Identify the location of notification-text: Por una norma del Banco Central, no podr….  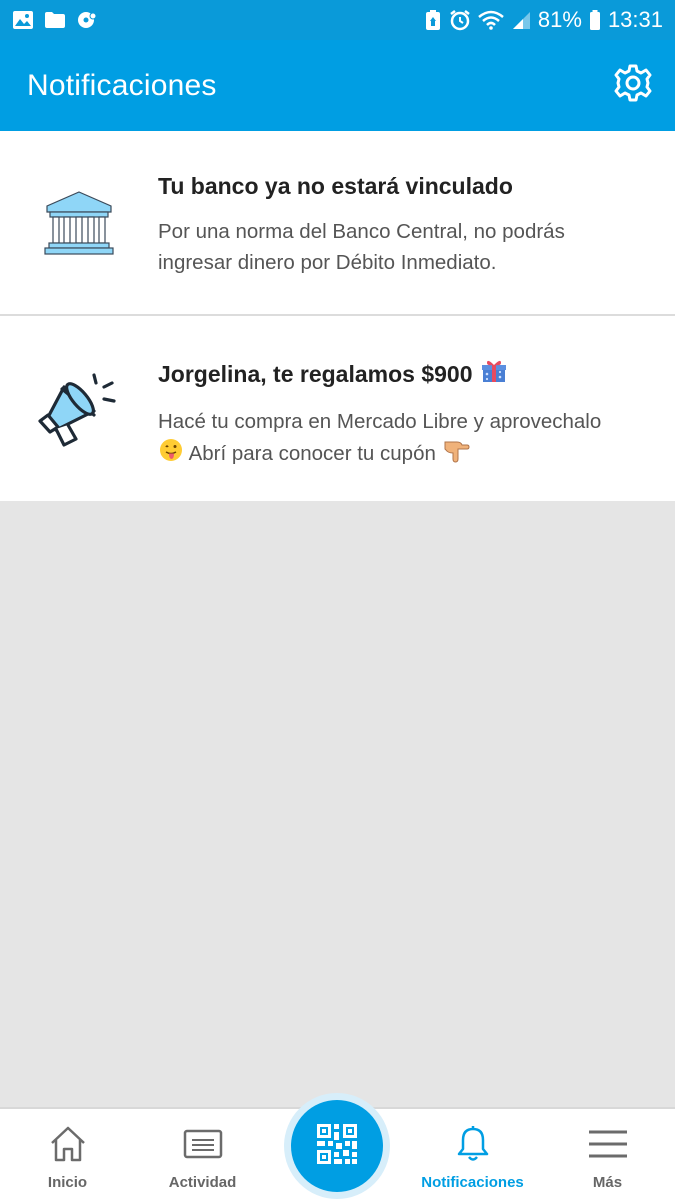
(406, 247).